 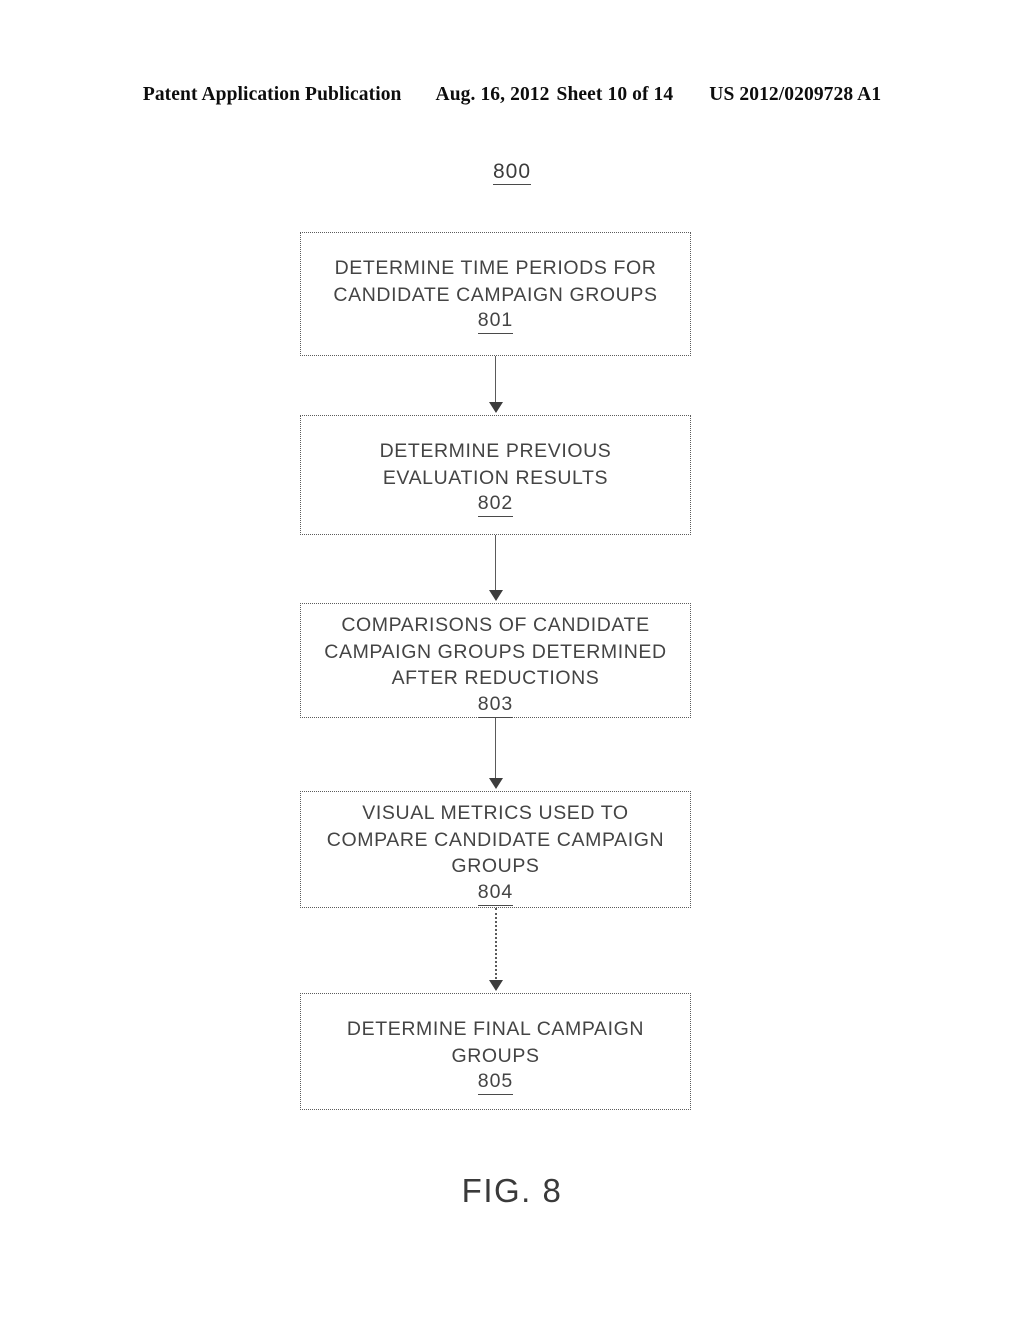 I want to click on figure-reference-number: 800, so click(x=512, y=172).